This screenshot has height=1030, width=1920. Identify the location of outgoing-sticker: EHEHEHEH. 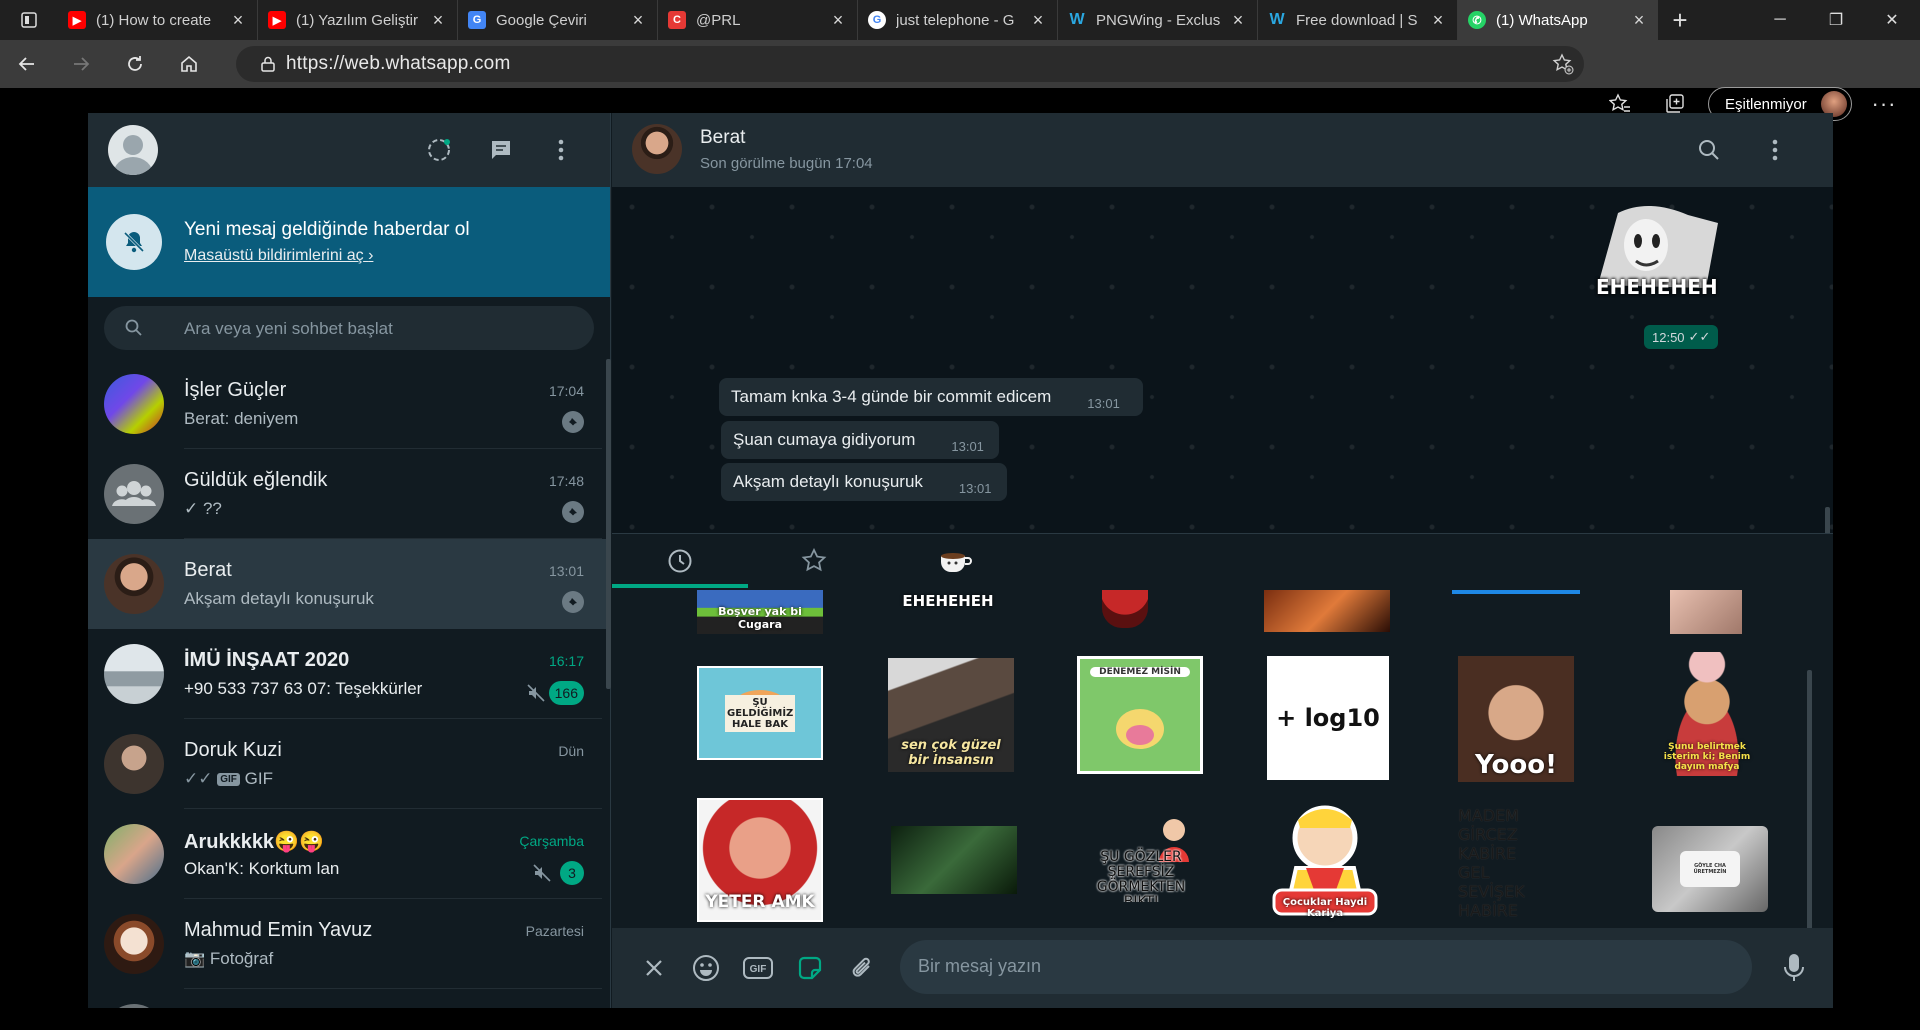
(1652, 253).